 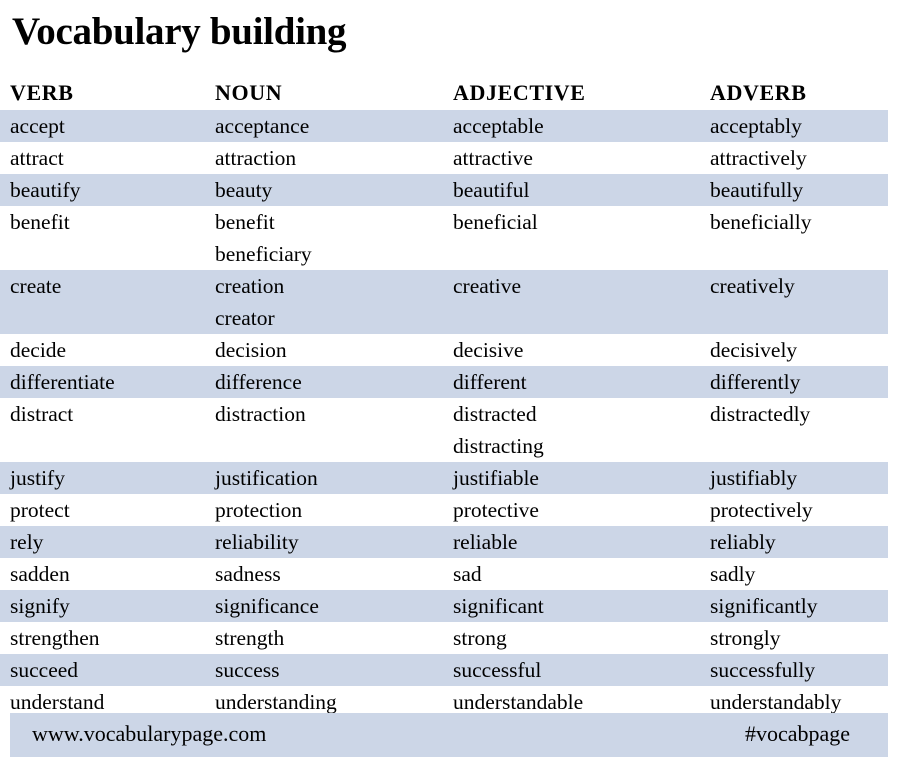 What do you see at coordinates (250, 302) in the screenshot?
I see `cell-noun: creation creator` at bounding box center [250, 302].